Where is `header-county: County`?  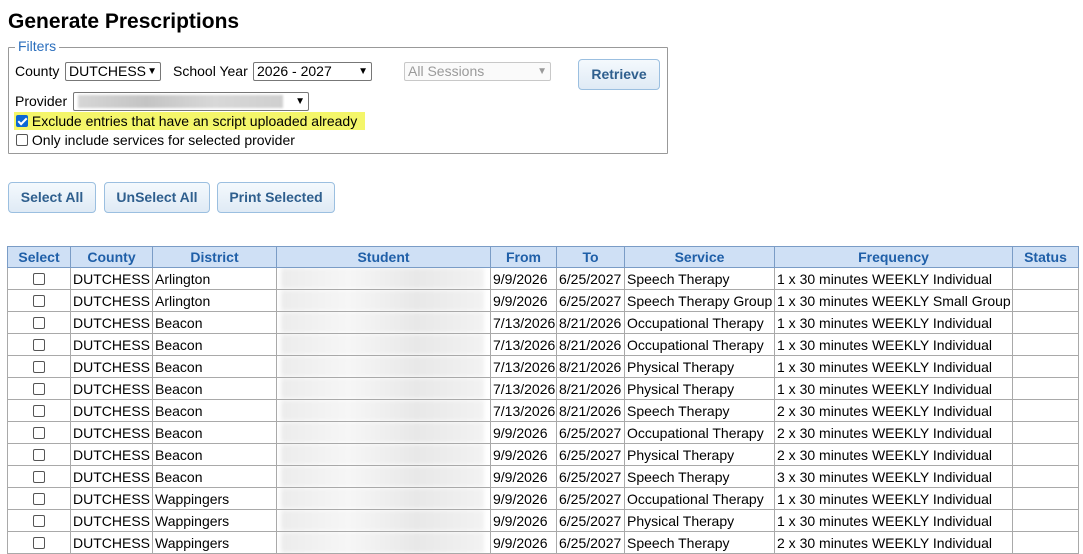
header-county: County is located at coordinates (111, 257).